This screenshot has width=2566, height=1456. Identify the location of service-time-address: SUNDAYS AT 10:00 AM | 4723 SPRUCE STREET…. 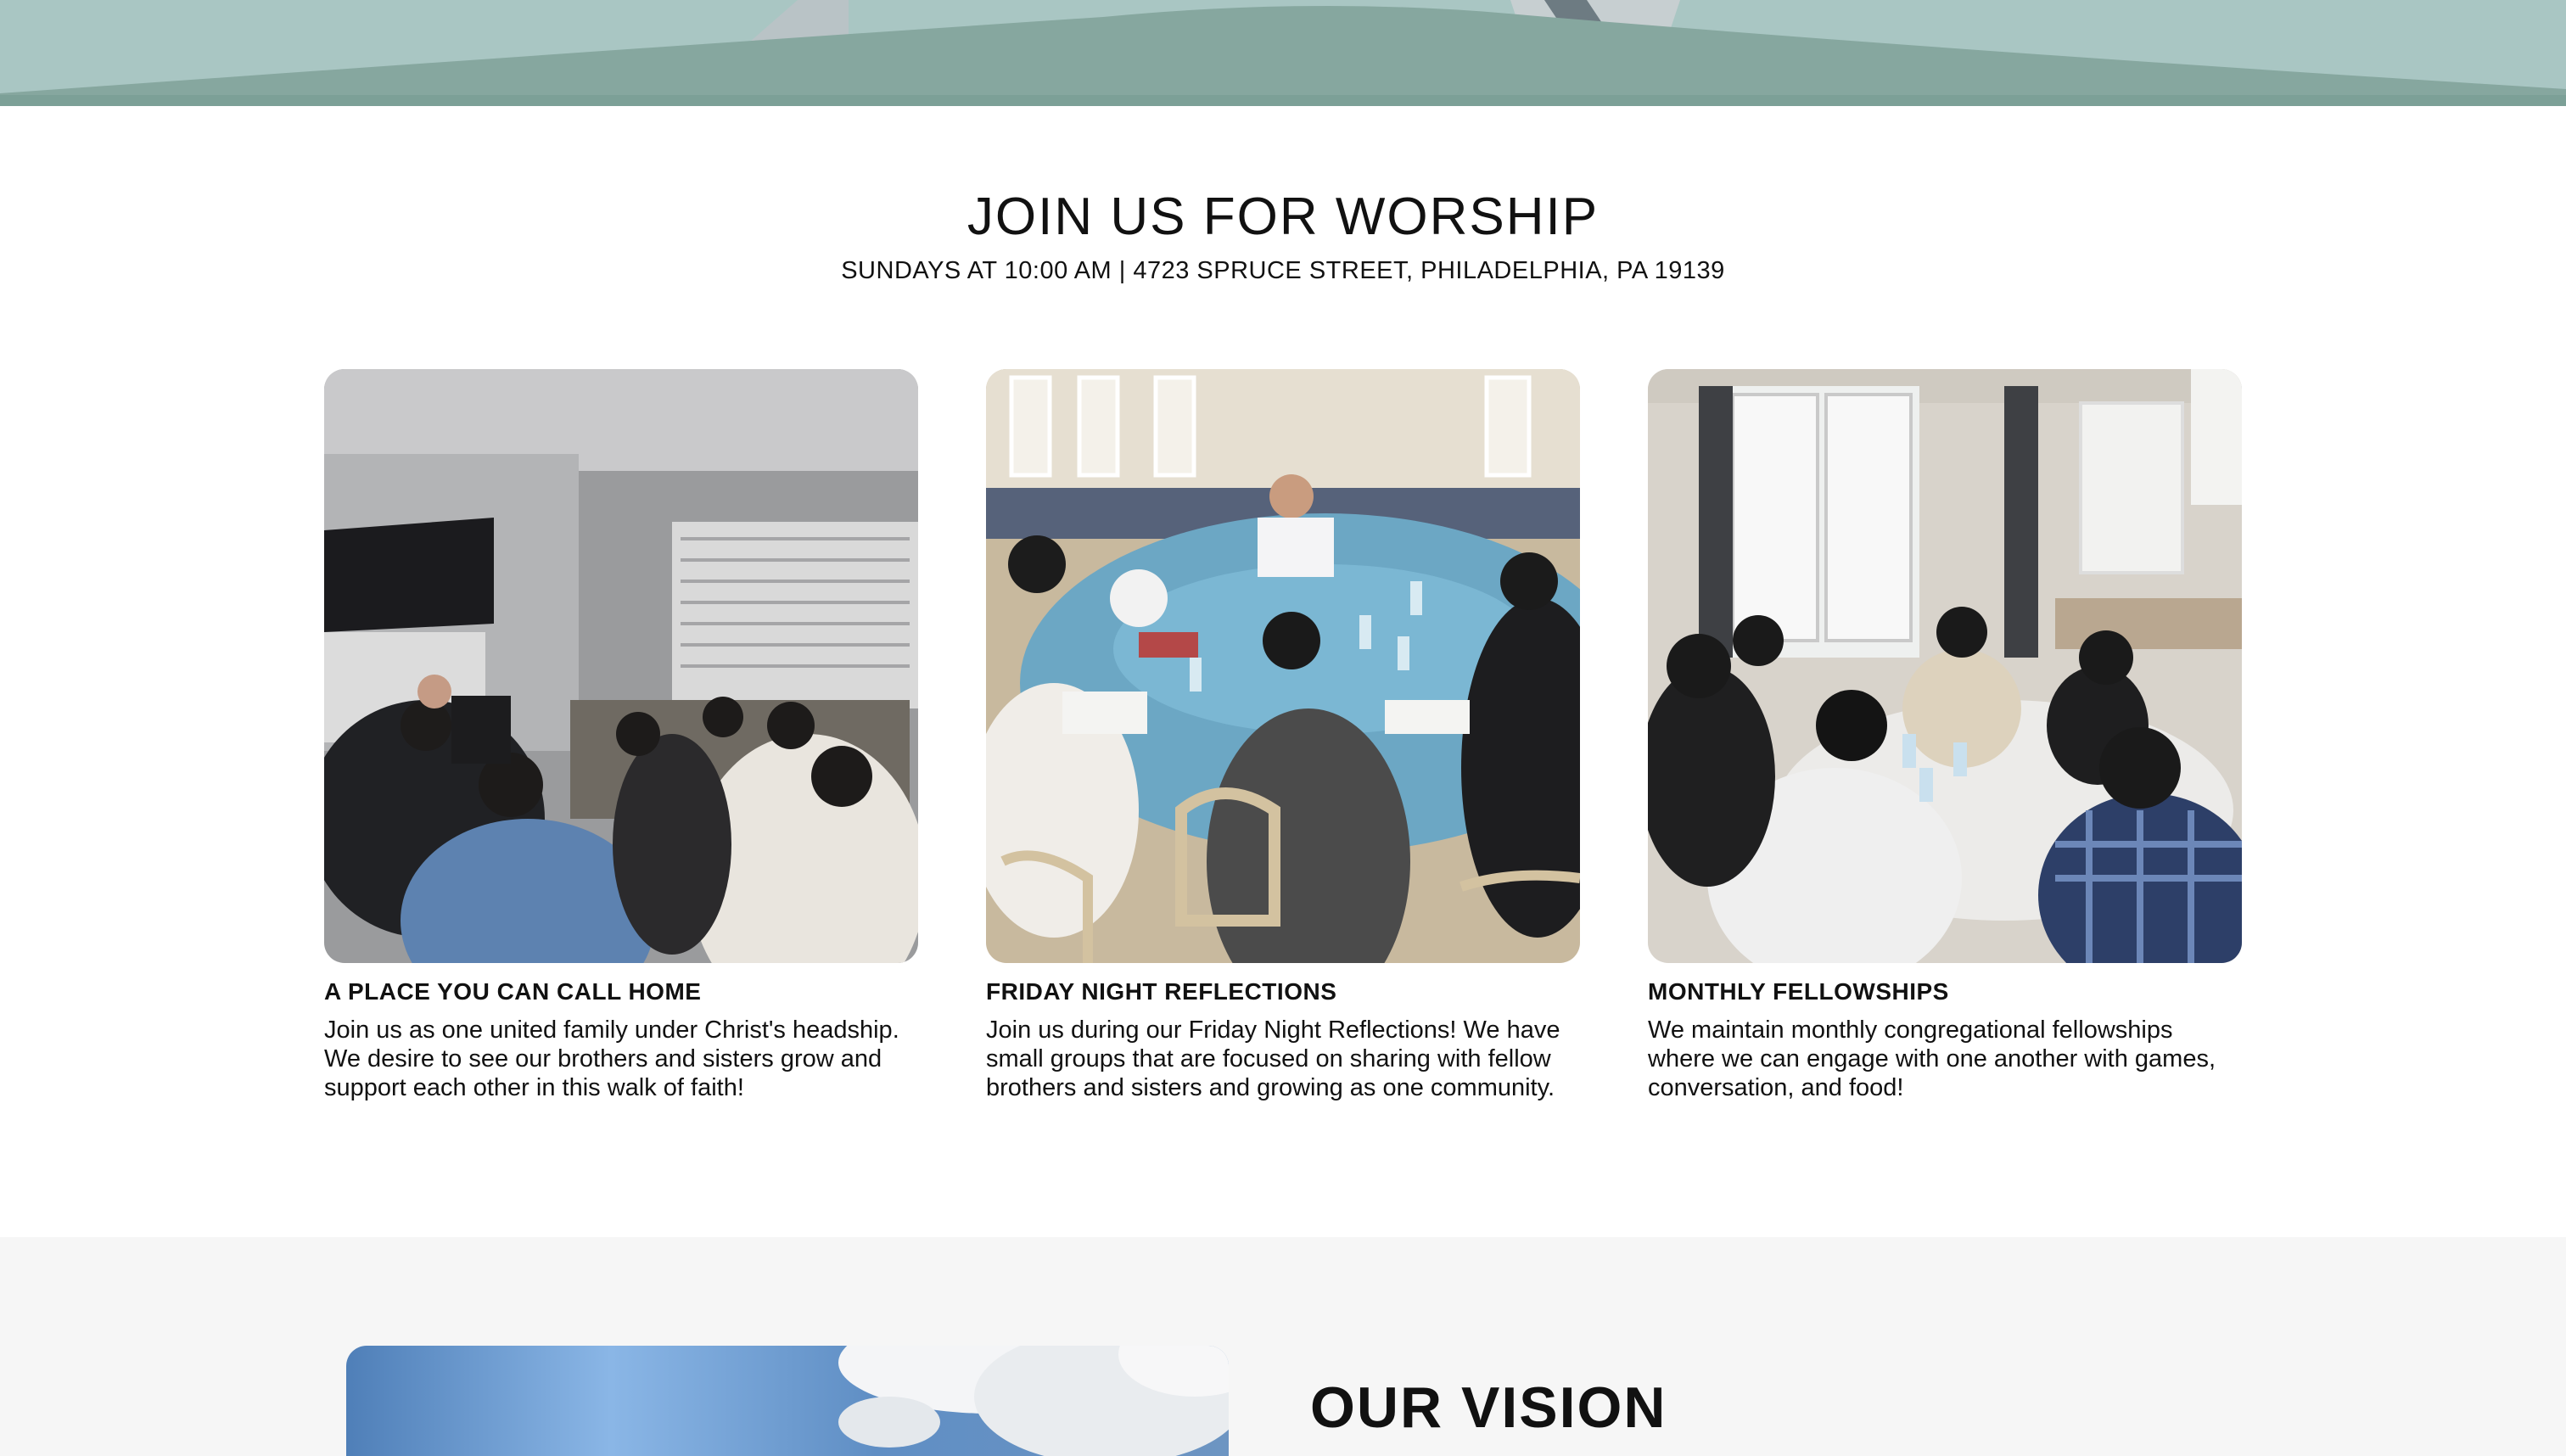
(1283, 270).